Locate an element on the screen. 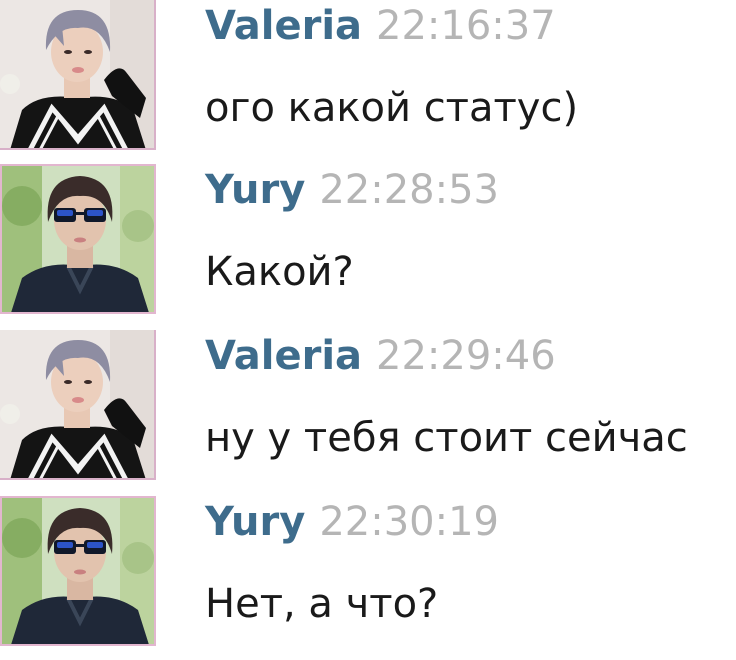  message-header: Valeria 22:29:46 is located at coordinates (380, 356).